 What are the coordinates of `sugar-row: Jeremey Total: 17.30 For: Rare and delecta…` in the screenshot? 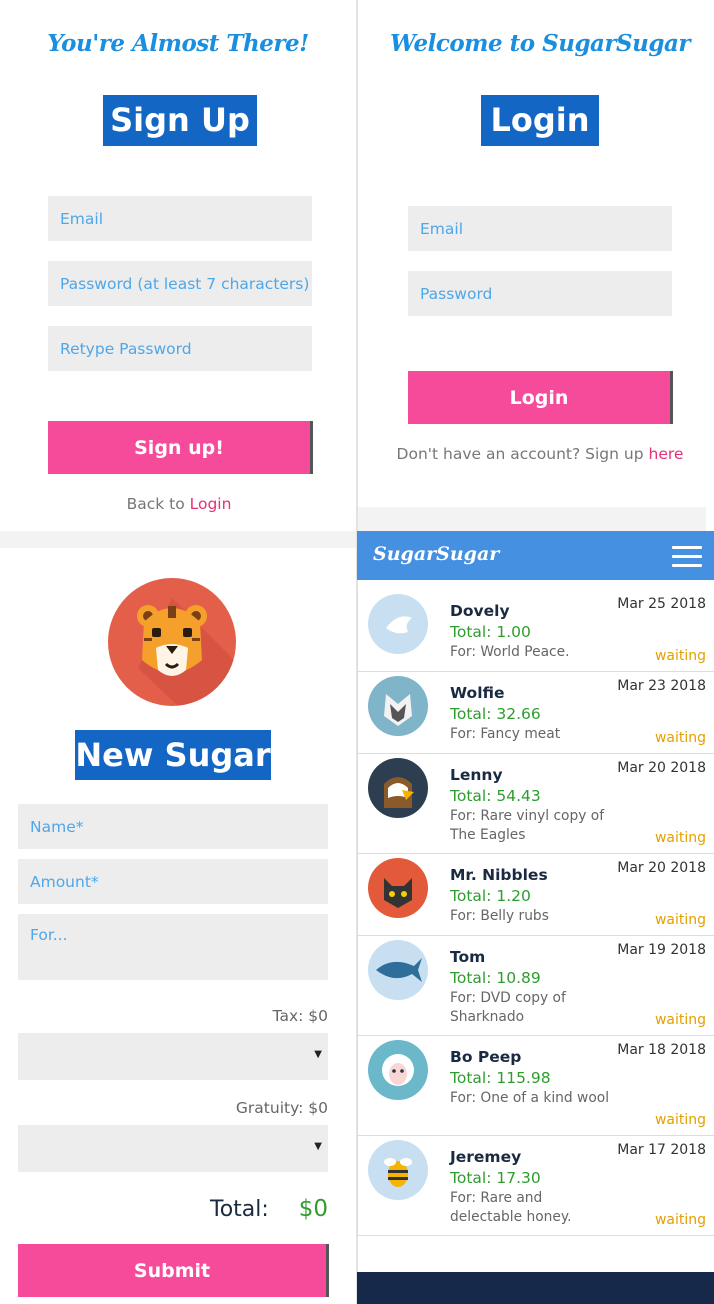 It's located at (535, 1186).